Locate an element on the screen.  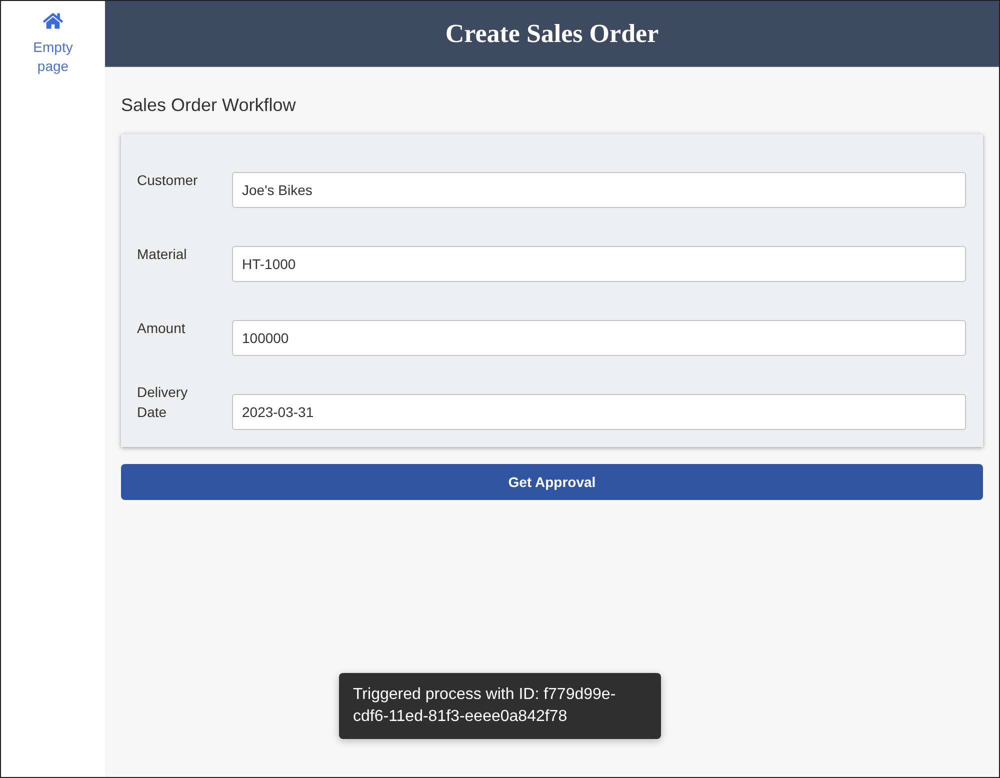
field-label: Amount is located at coordinates (161, 328).